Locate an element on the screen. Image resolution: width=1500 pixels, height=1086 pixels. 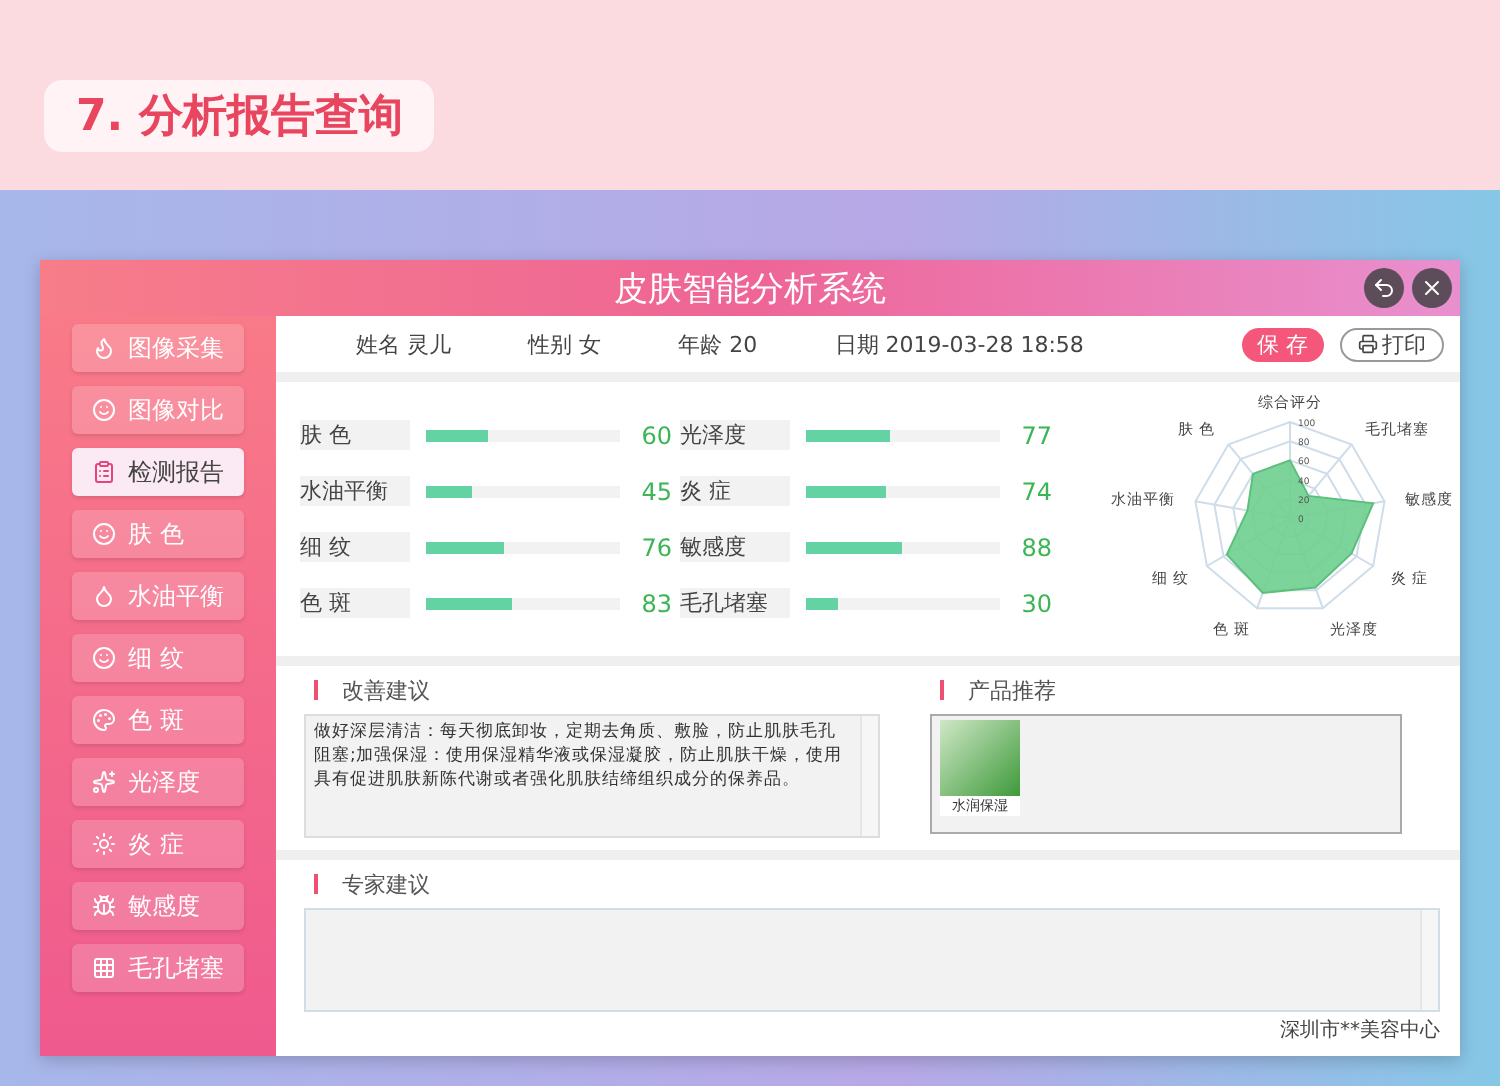
grid-icon is located at coordinates (104, 968).